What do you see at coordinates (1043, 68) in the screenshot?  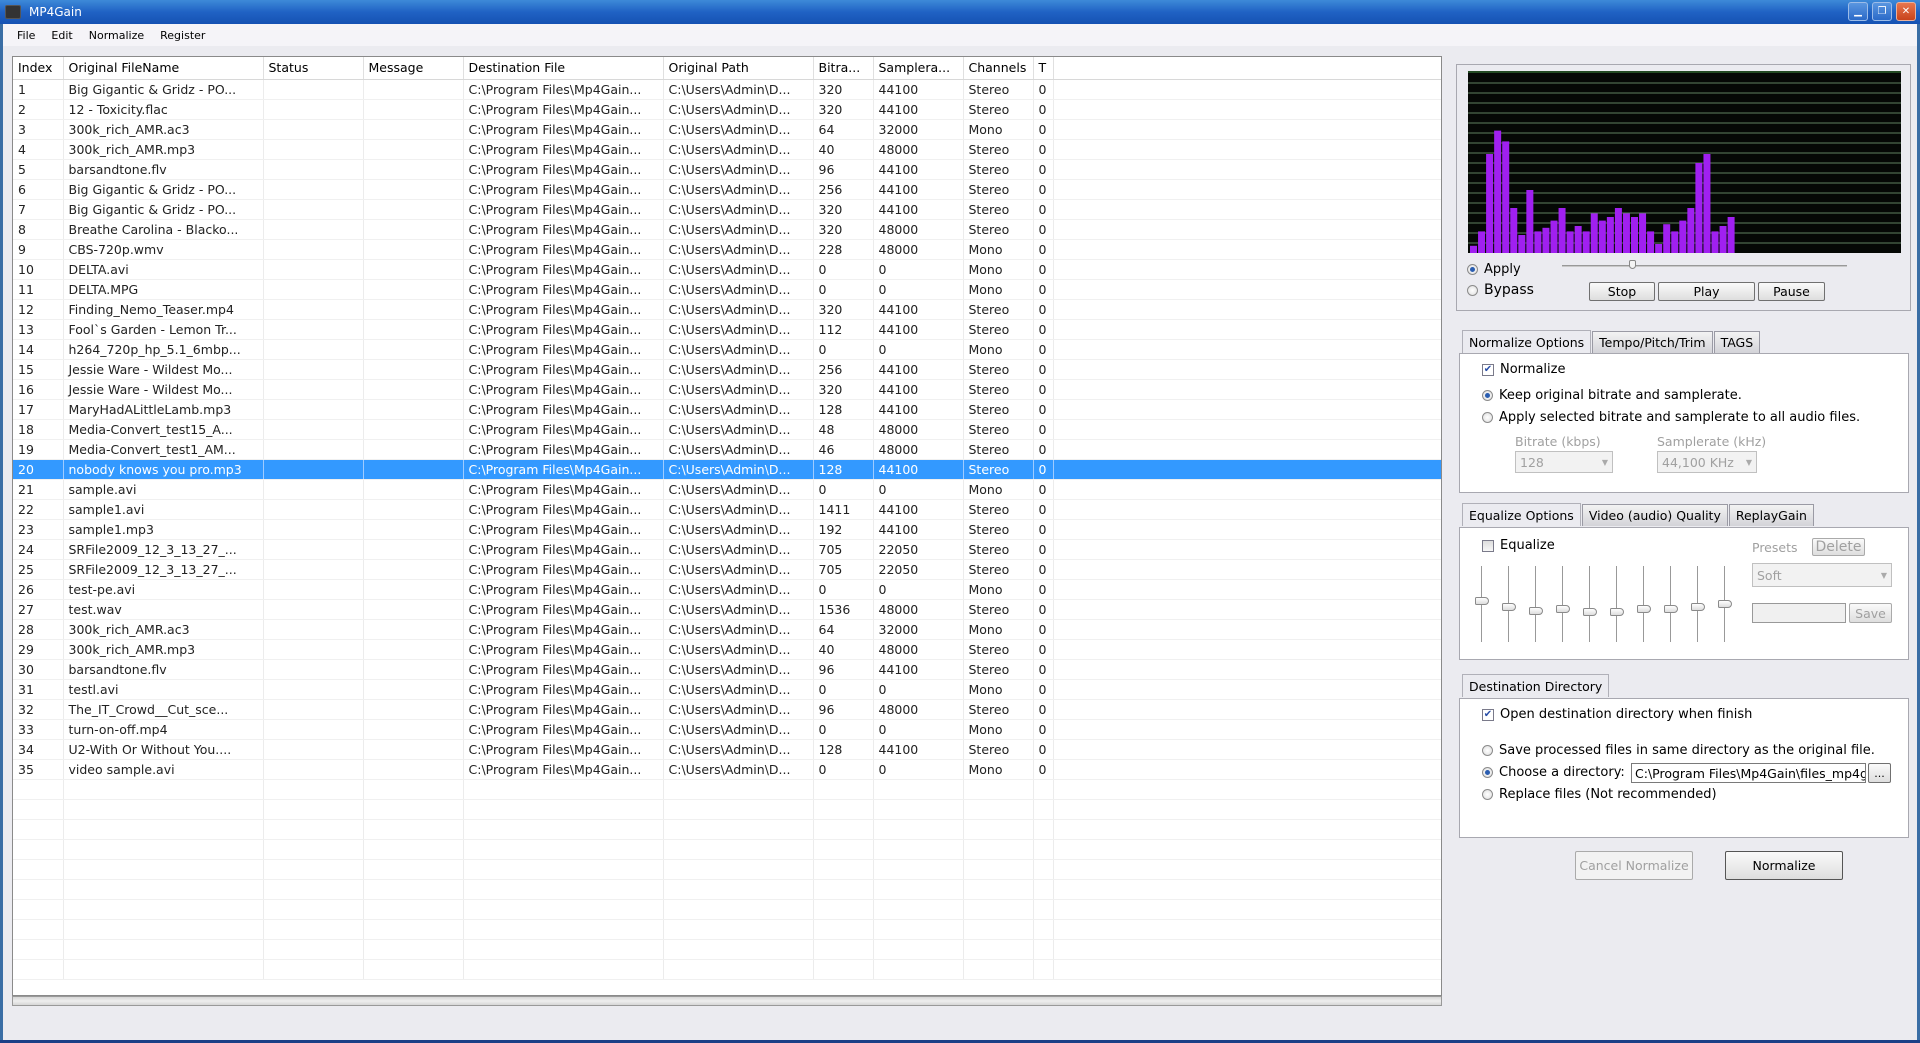 I see `column-header-t: T` at bounding box center [1043, 68].